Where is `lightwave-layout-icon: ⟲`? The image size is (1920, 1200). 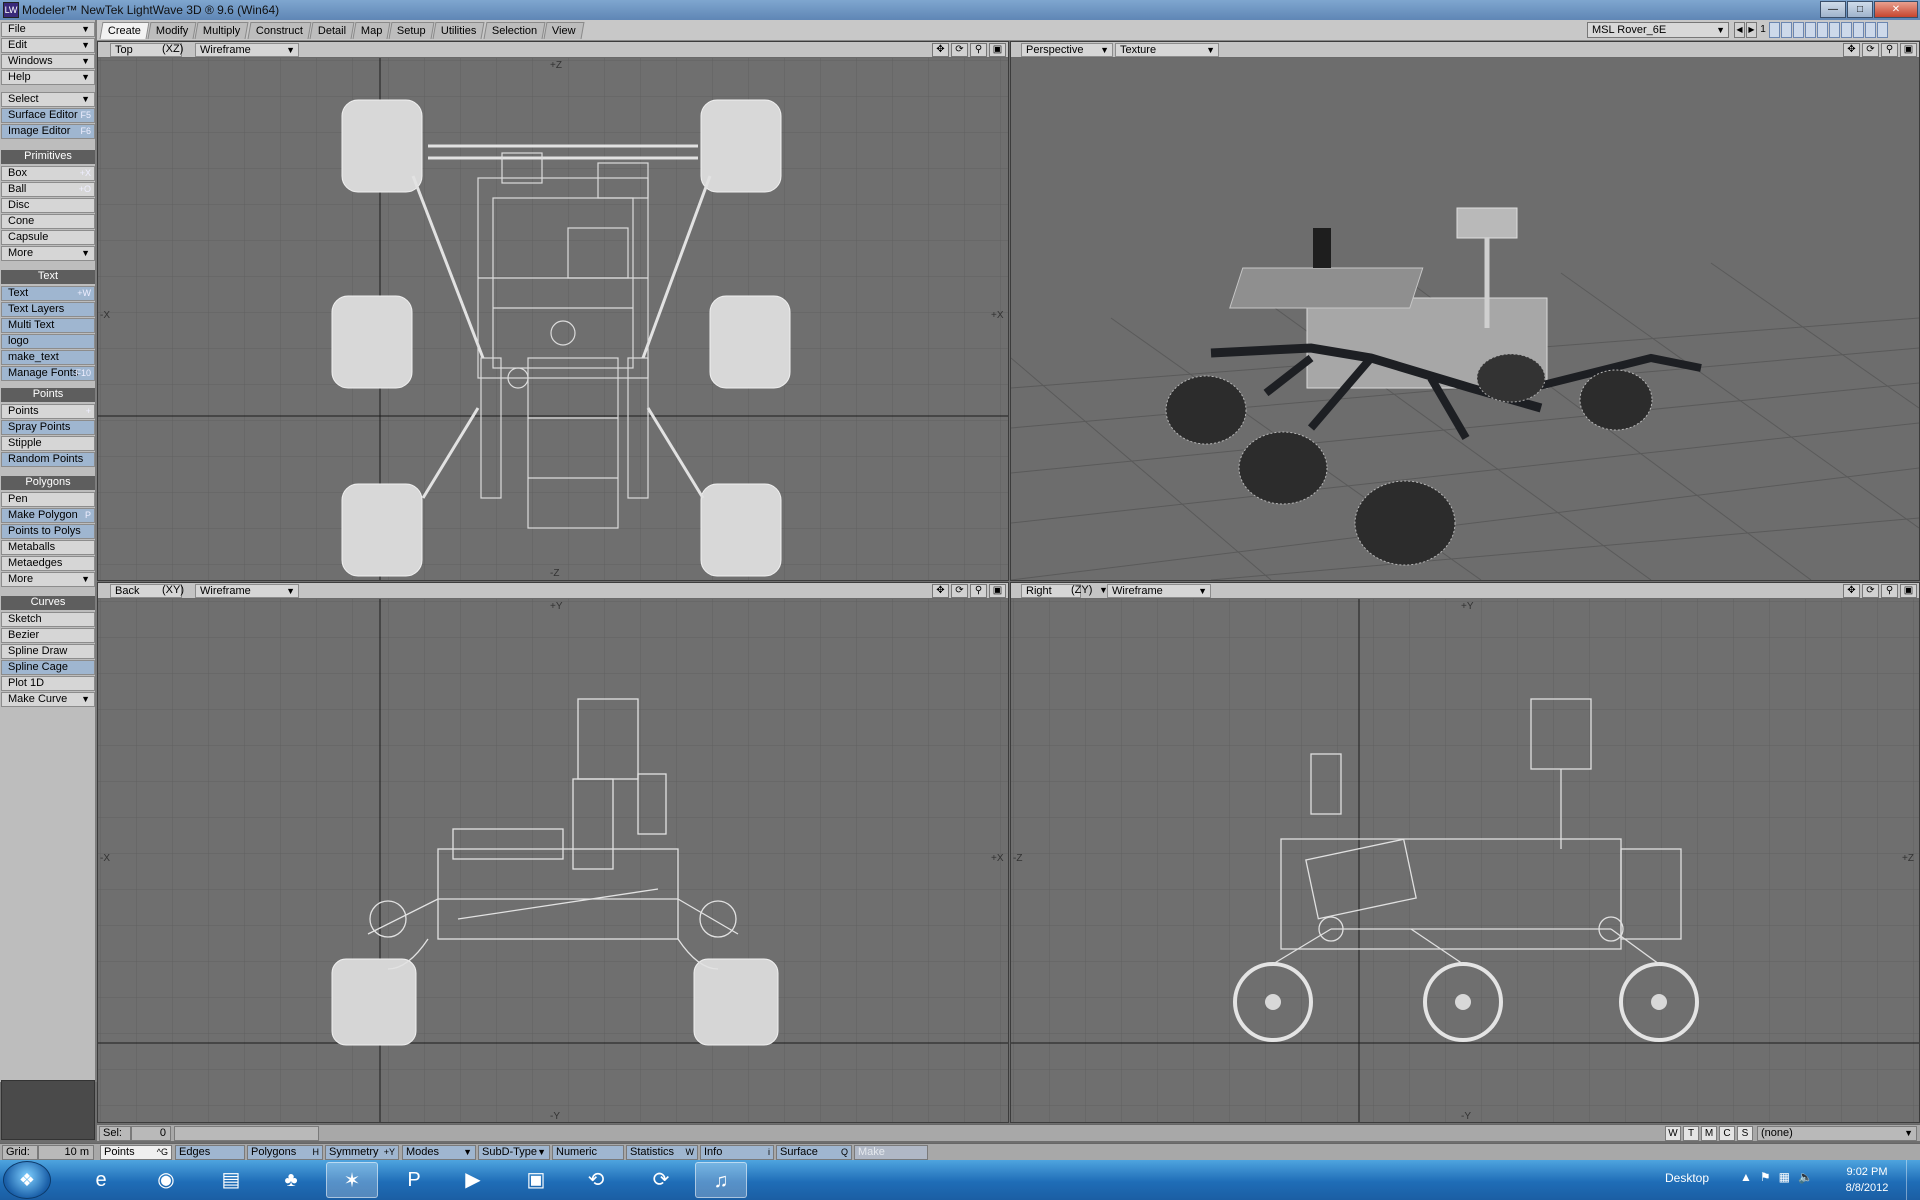
lightwave-layout-icon: ⟲ is located at coordinates (596, 1180).